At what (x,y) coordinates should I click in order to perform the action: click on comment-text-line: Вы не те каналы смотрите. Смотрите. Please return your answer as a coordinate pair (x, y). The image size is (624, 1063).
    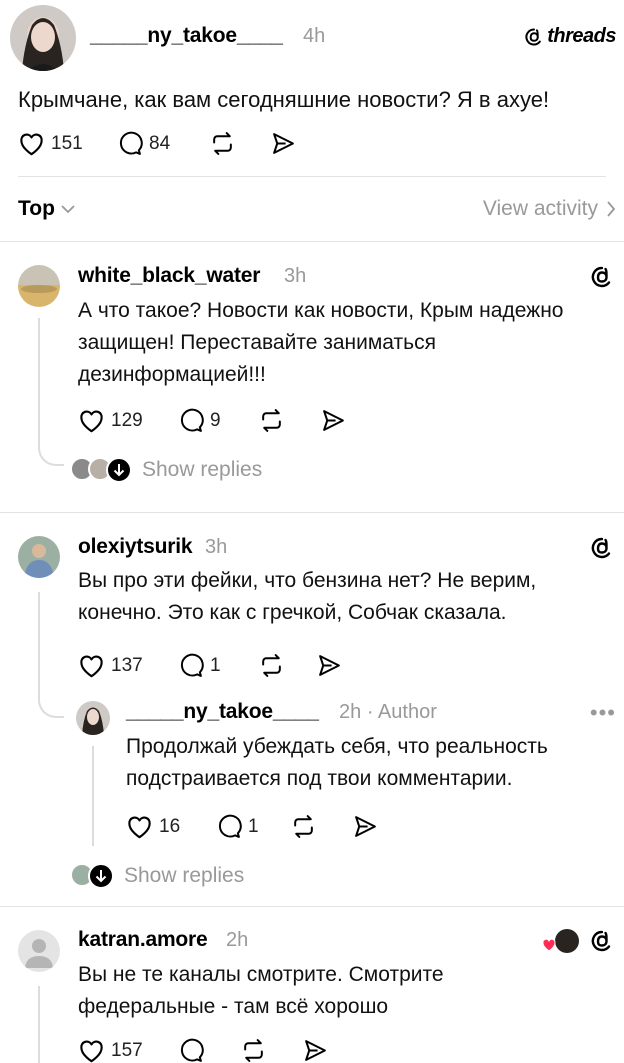
    Looking at the image, I should click on (261, 974).